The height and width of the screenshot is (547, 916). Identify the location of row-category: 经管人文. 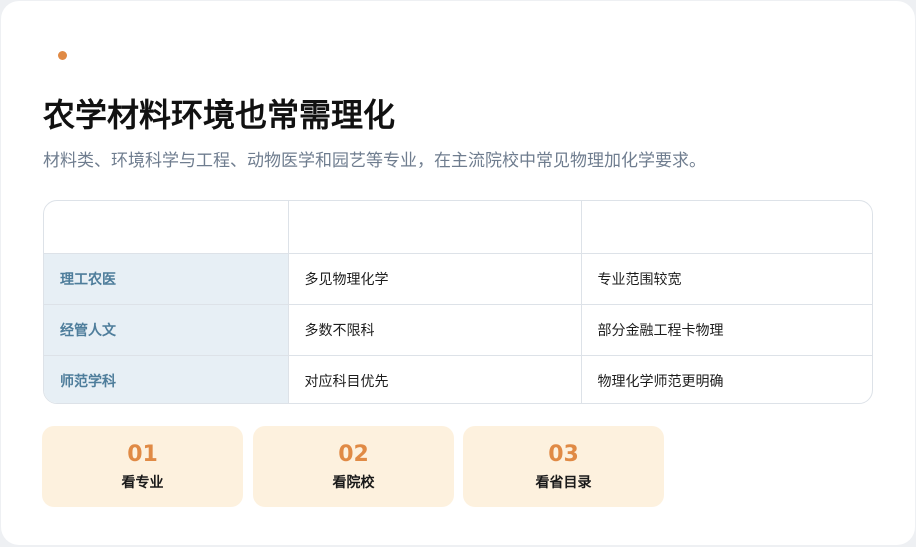
(166, 330).